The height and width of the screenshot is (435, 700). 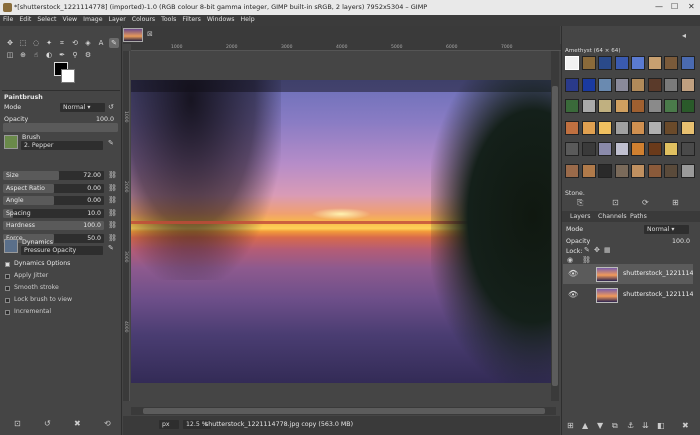 What do you see at coordinates (75, 43) in the screenshot?
I see `transform-tool-icon: ⟲` at bounding box center [75, 43].